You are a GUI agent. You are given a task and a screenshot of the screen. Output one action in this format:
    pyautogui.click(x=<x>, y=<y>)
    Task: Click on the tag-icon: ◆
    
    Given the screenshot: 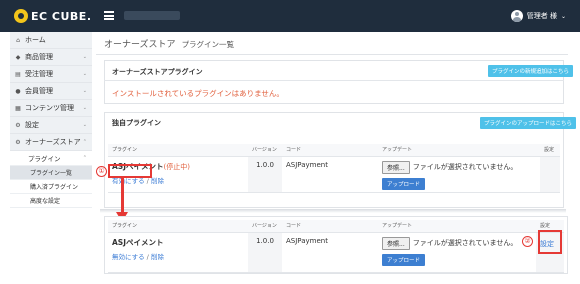 What is the action you would take?
    pyautogui.click(x=18, y=57)
    